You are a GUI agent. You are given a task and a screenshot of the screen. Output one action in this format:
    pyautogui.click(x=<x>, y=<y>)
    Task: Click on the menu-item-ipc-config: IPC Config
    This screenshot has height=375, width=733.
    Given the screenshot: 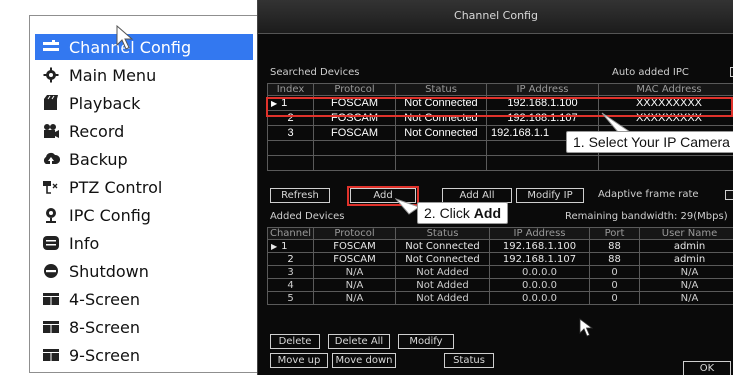 What is the action you would take?
    pyautogui.click(x=147, y=215)
    